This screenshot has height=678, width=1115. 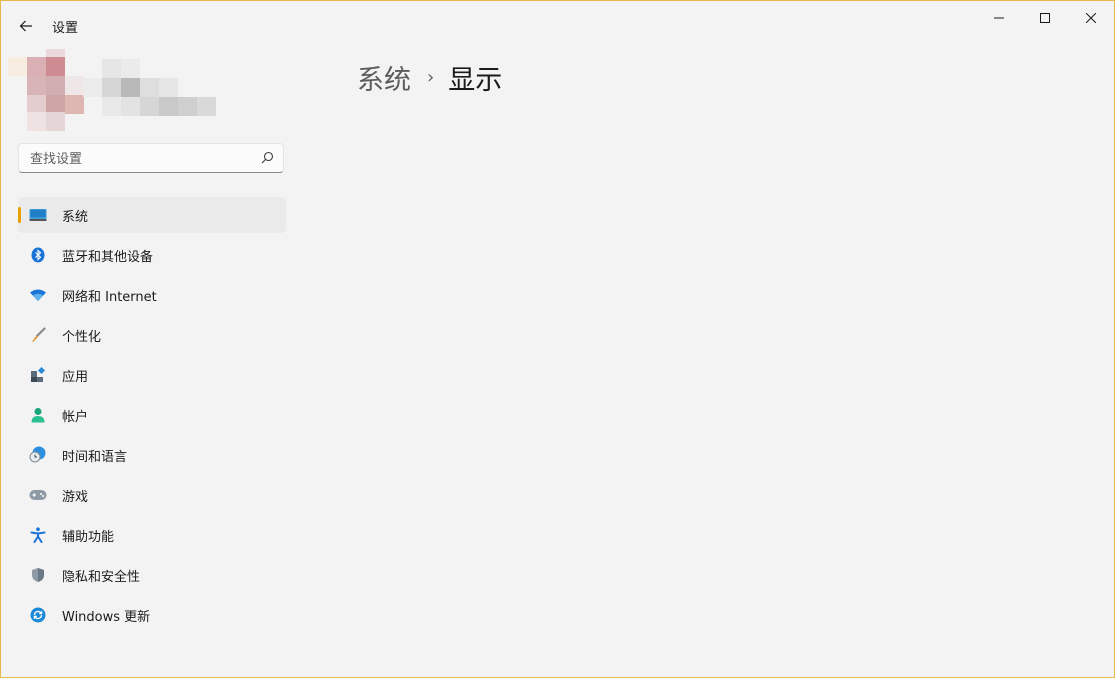 I want to click on sidebar-item-bluetooth: 蓝牙和其他设备, so click(x=152, y=255).